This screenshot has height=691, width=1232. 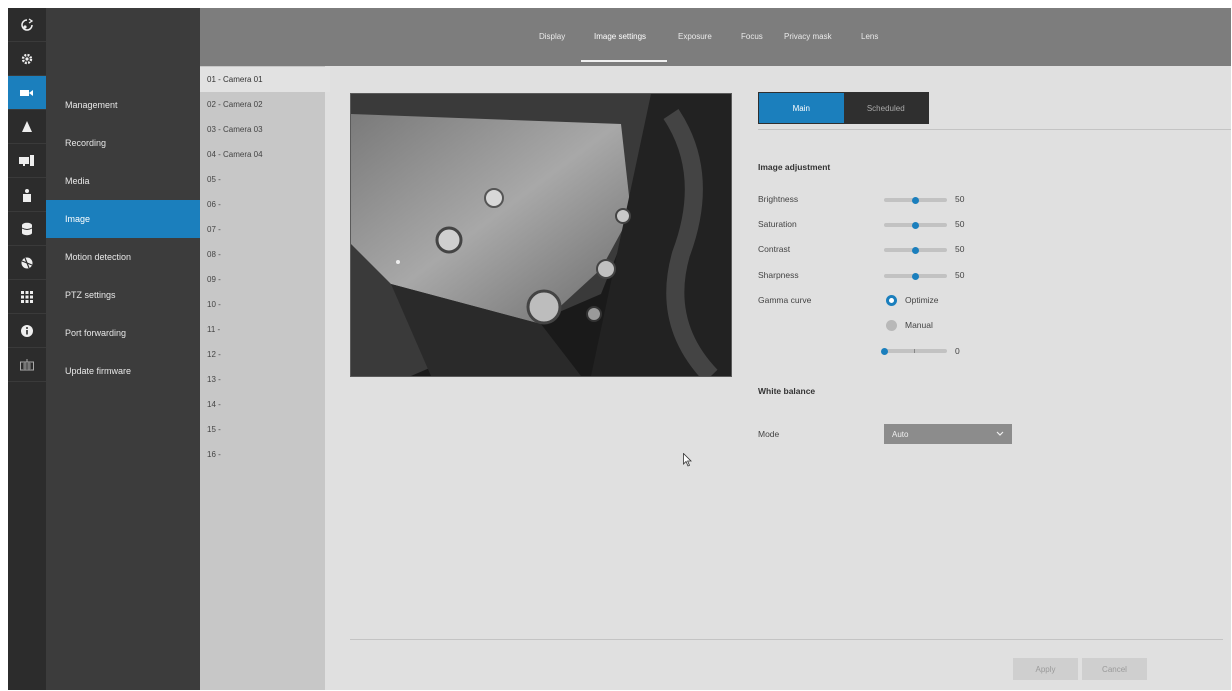 I want to click on saturation-label: Saturation, so click(x=777, y=224).